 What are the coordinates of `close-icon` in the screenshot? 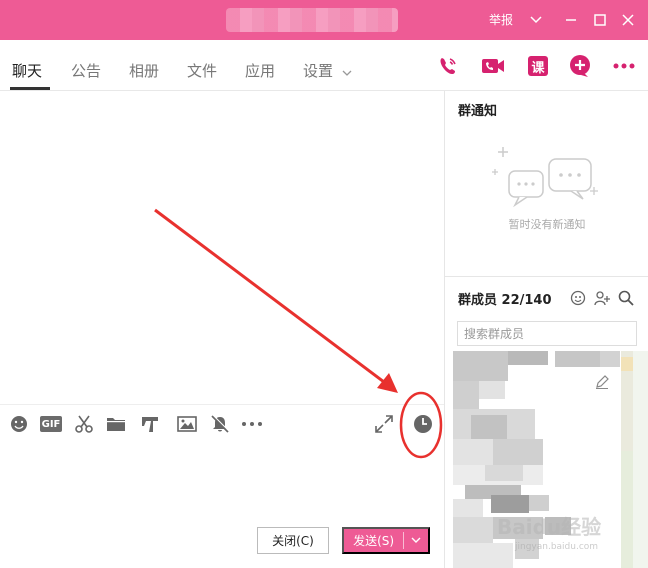 It's located at (628, 20).